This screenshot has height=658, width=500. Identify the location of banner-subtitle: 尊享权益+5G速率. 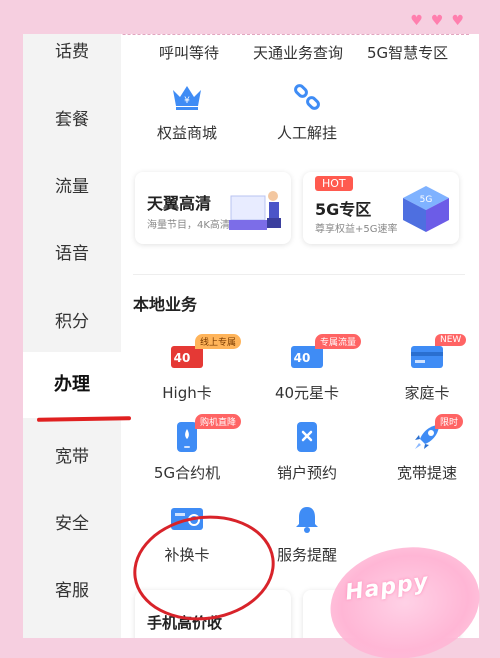
(356, 229).